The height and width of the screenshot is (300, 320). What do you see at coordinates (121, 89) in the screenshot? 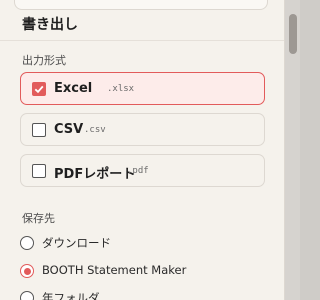
I see `format-extension: .xlsx` at bounding box center [121, 89].